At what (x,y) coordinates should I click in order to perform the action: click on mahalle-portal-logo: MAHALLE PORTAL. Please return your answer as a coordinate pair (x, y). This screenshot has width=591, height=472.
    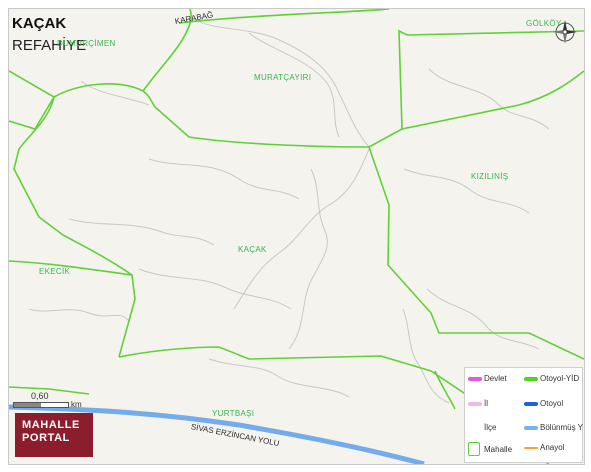
    Looking at the image, I should click on (54, 435).